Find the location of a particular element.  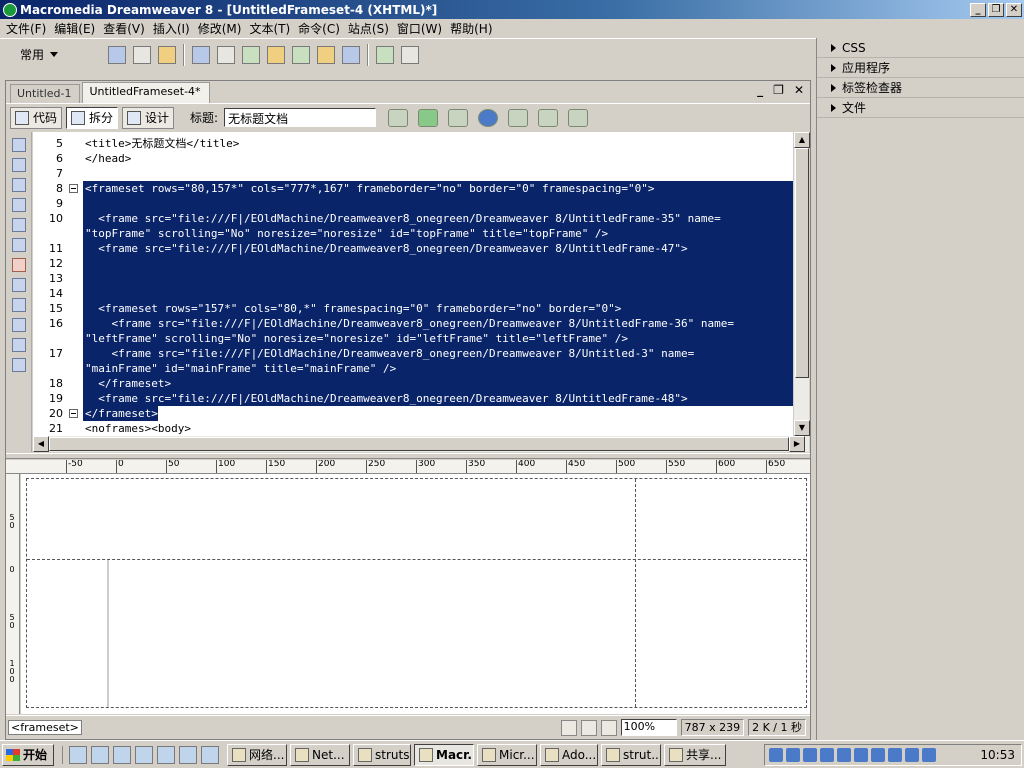

doc-close-button: ✕ is located at coordinates (799, 90).